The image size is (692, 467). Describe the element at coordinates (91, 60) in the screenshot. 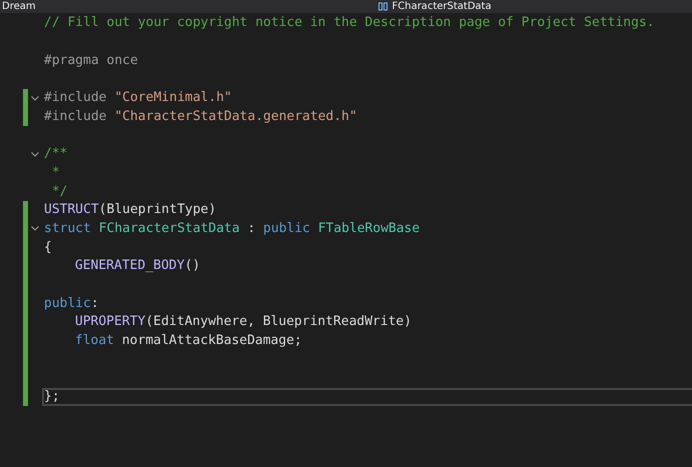

I see `code-line: #pragma once` at that location.